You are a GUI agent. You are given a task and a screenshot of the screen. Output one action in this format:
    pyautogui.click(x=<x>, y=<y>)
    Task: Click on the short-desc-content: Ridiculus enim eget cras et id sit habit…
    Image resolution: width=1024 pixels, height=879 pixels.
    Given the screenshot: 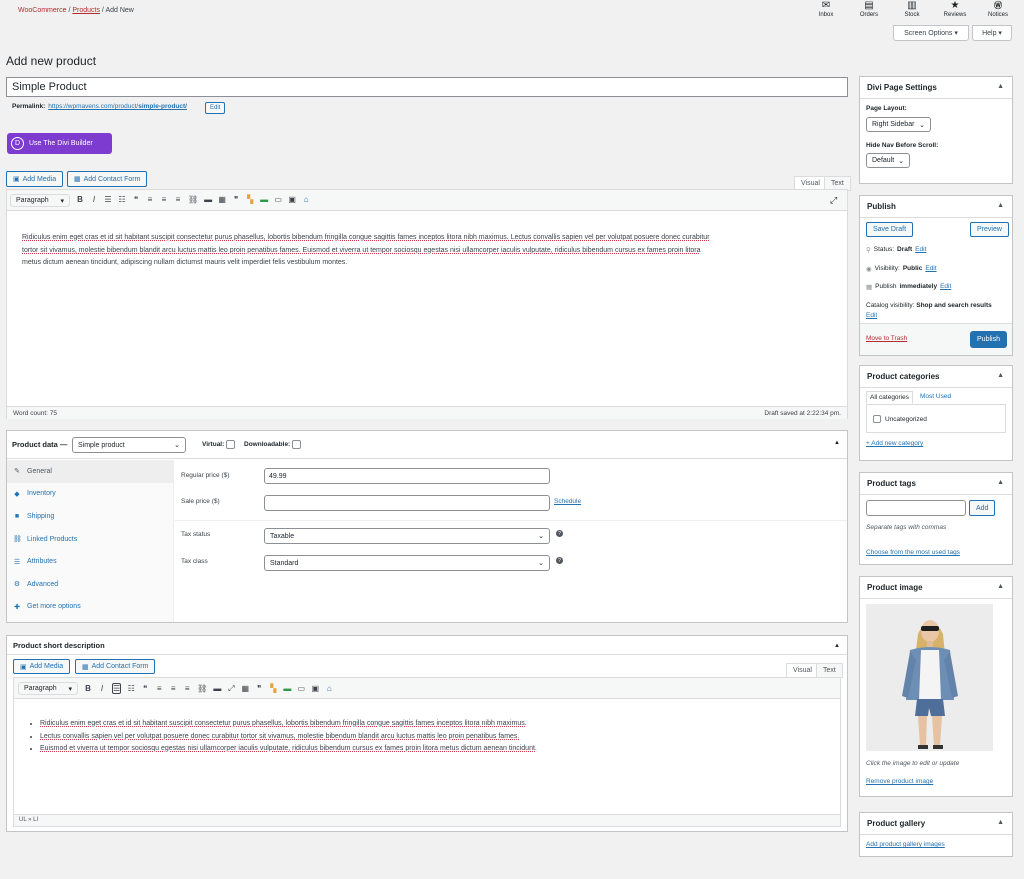 What is the action you would take?
    pyautogui.click(x=435, y=737)
    